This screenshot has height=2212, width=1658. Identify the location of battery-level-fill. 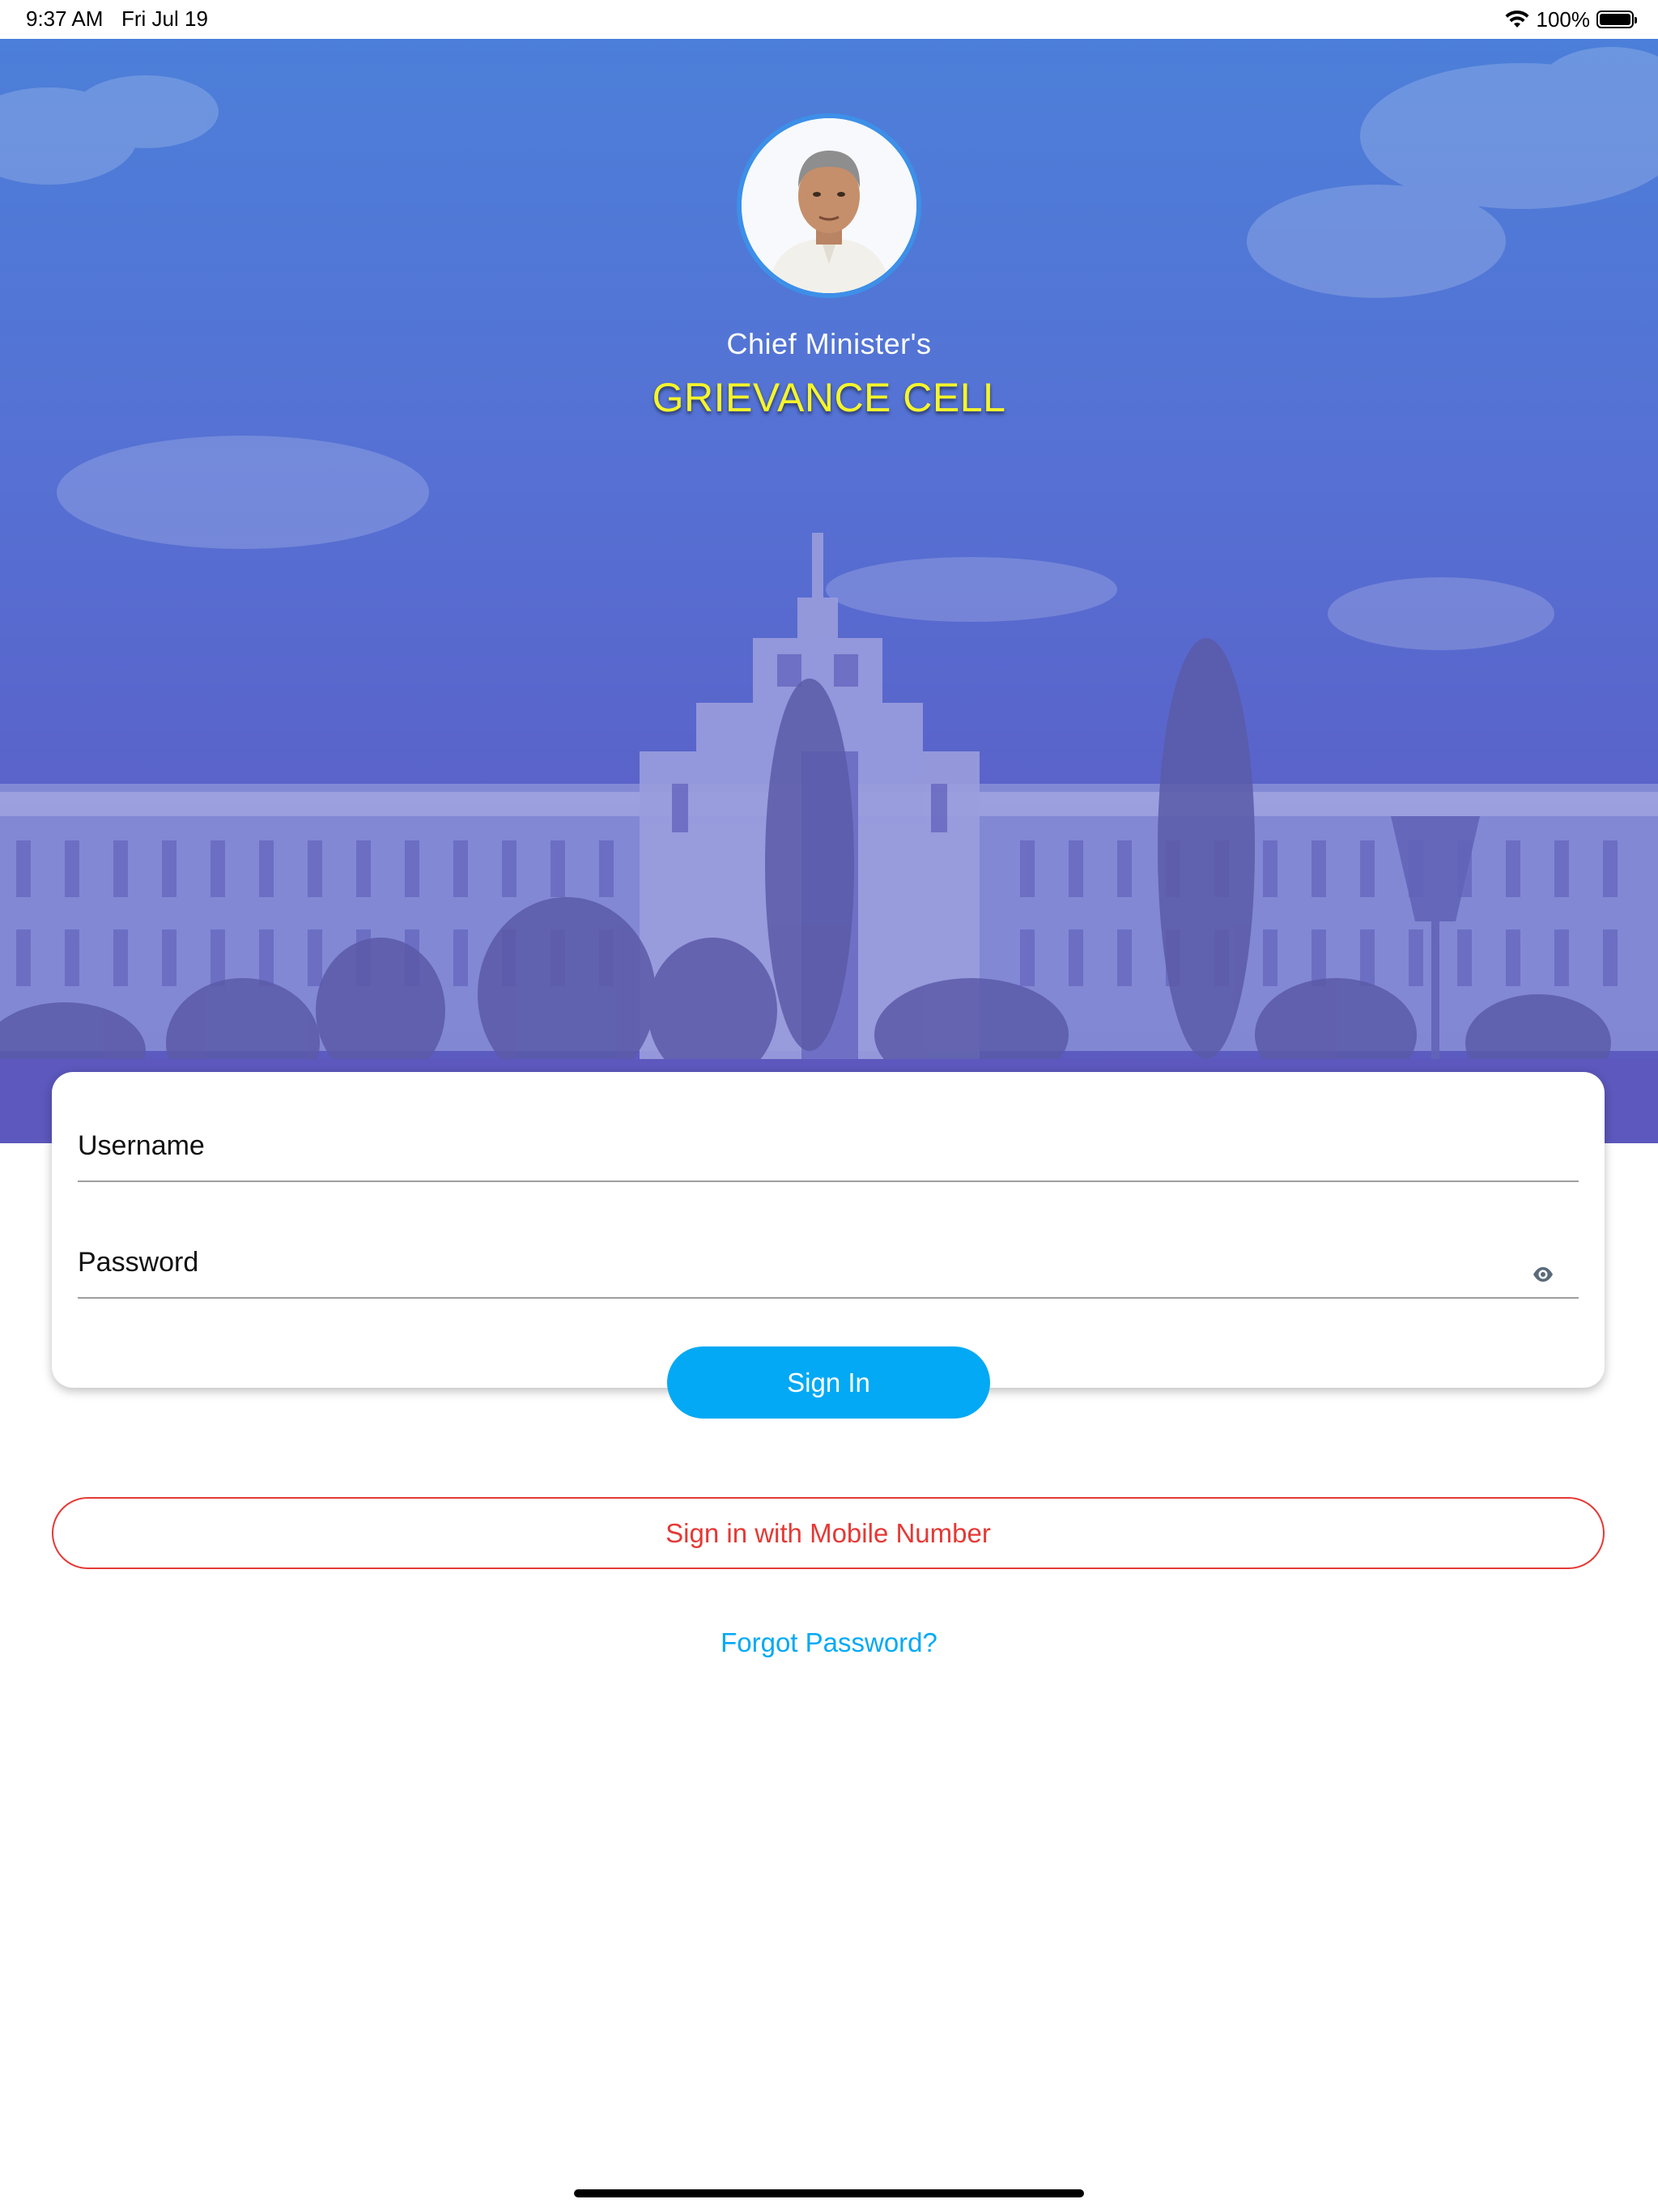
(1615, 19).